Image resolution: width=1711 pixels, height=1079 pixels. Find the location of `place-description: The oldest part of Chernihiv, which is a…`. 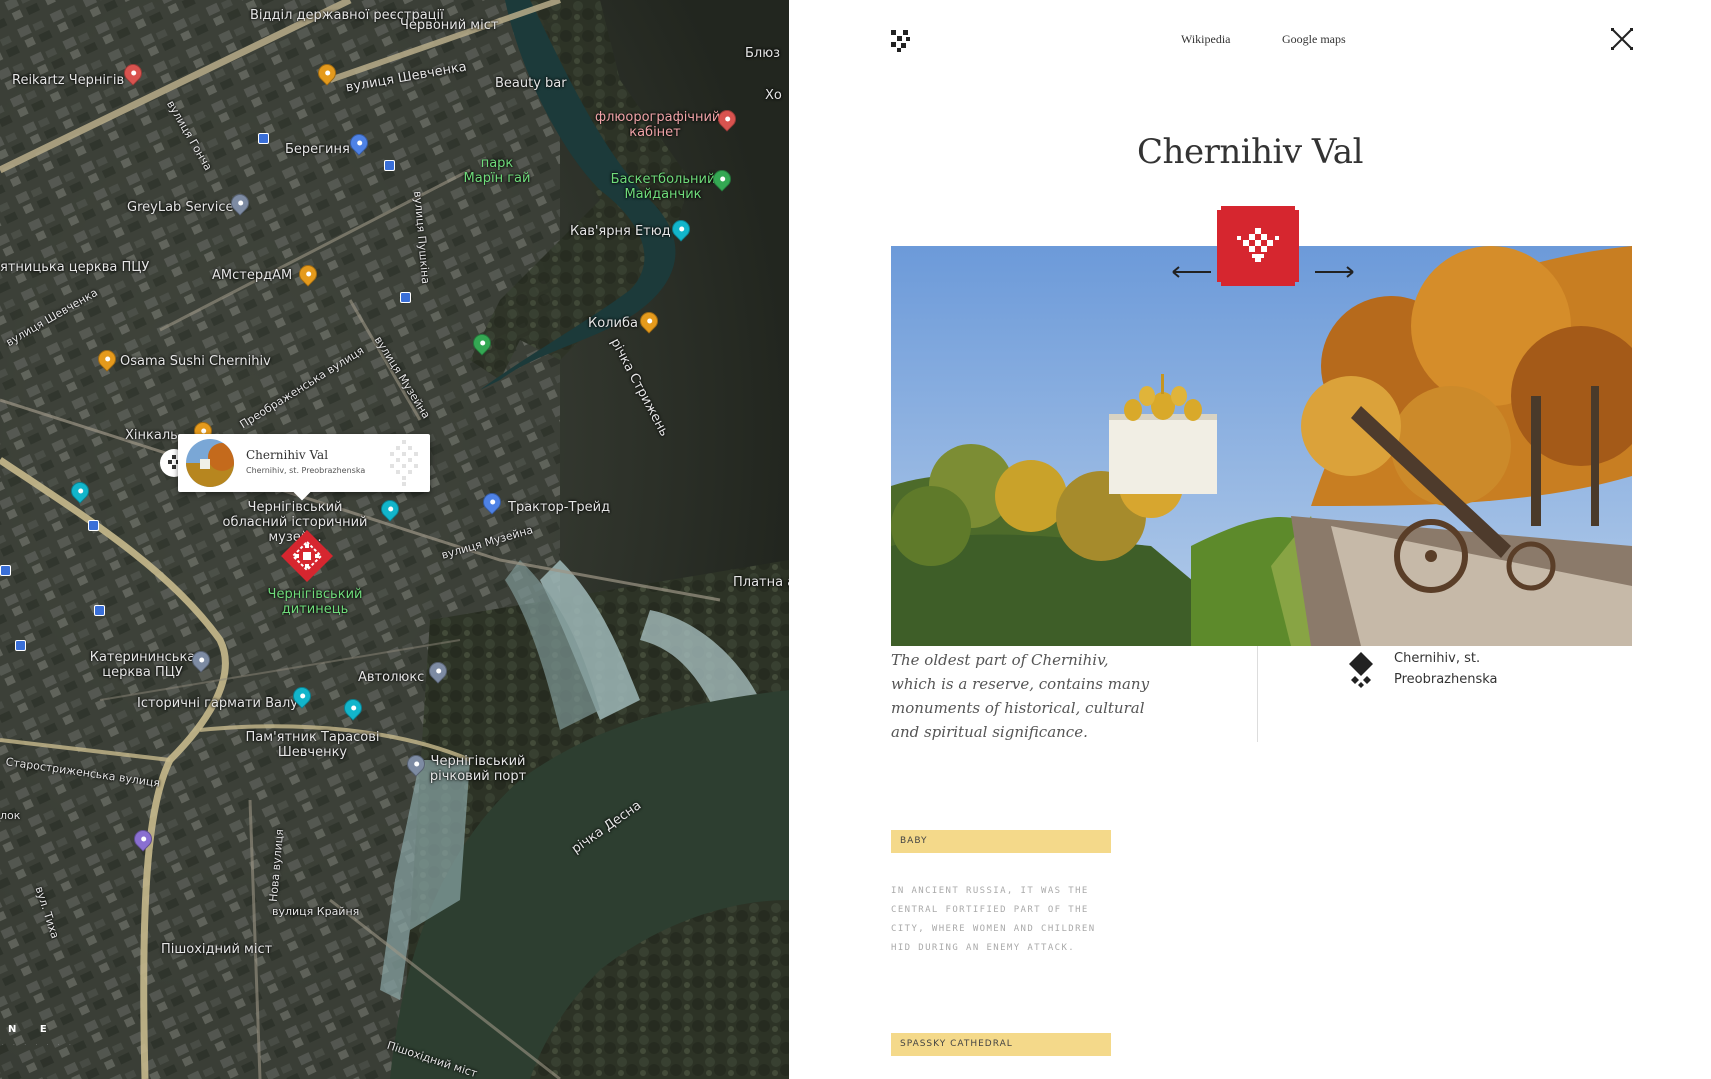

place-description: The oldest part of Chernihiv, which is a… is located at coordinates (1020, 696).